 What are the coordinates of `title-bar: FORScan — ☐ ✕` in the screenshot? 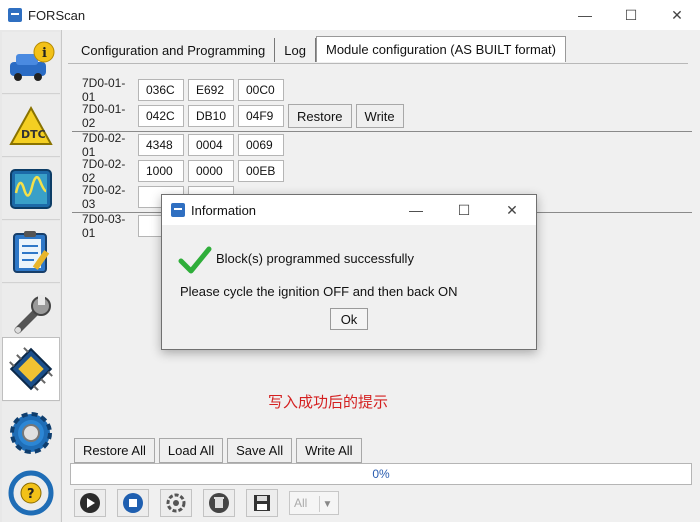 It's located at (350, 15).